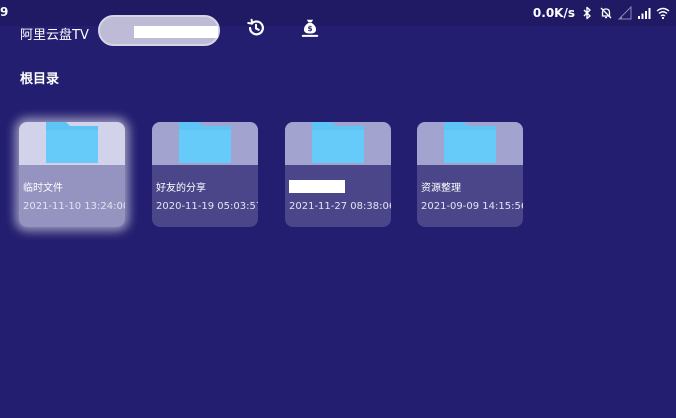 The image size is (676, 418). What do you see at coordinates (72, 174) in the screenshot?
I see `folder-card: 临时文件 2021-11-10 13:24:00` at bounding box center [72, 174].